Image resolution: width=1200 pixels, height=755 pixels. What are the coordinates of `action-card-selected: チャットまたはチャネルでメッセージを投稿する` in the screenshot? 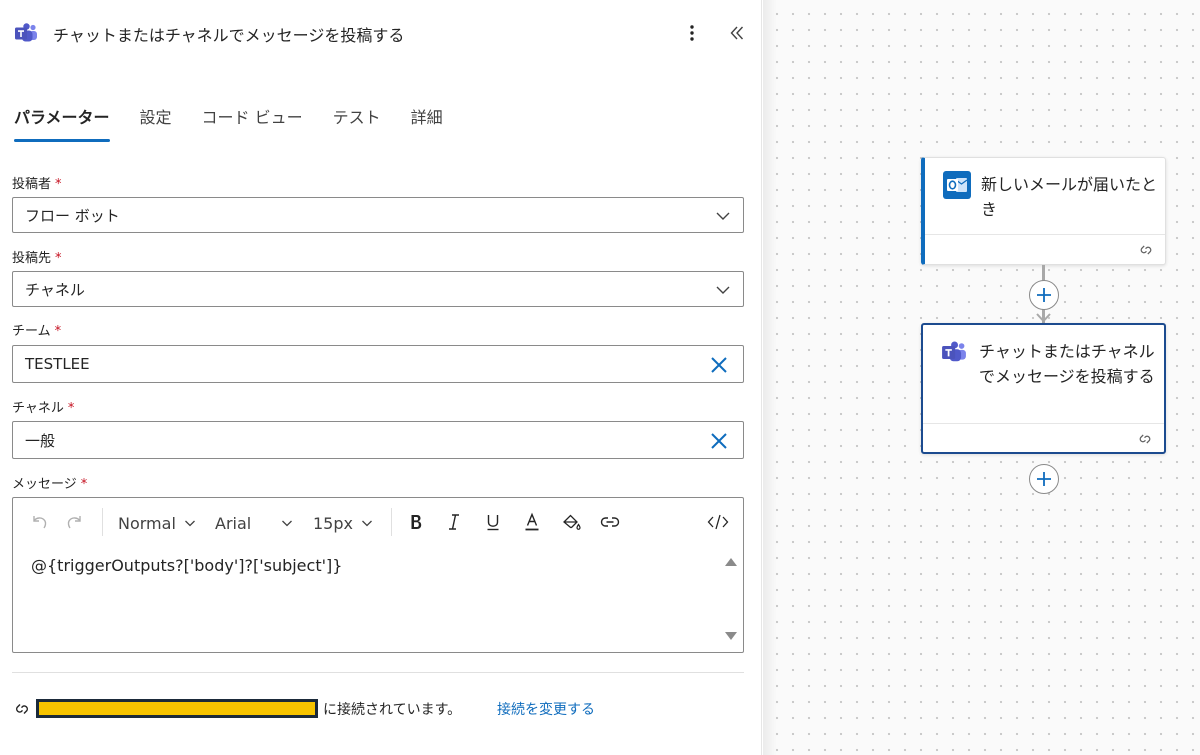 It's located at (1043, 388).